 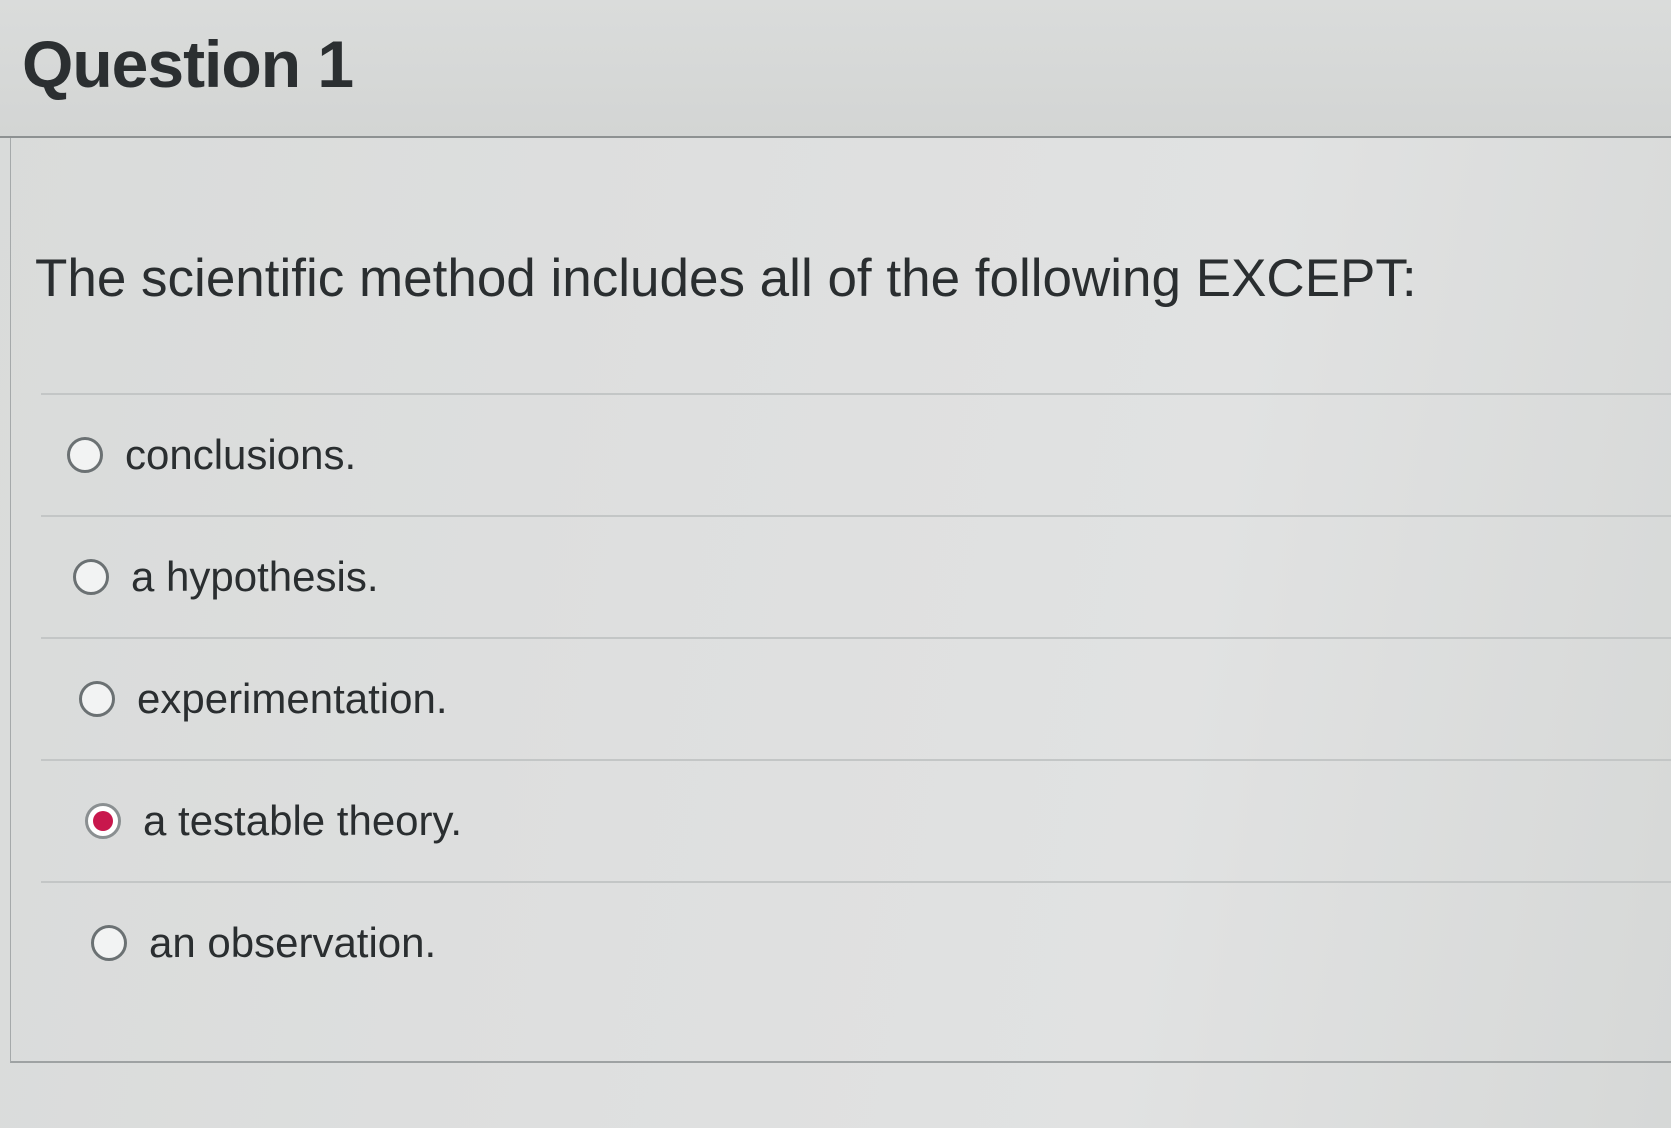 What do you see at coordinates (302, 821) in the screenshot?
I see `answer-label: a testable theory.` at bounding box center [302, 821].